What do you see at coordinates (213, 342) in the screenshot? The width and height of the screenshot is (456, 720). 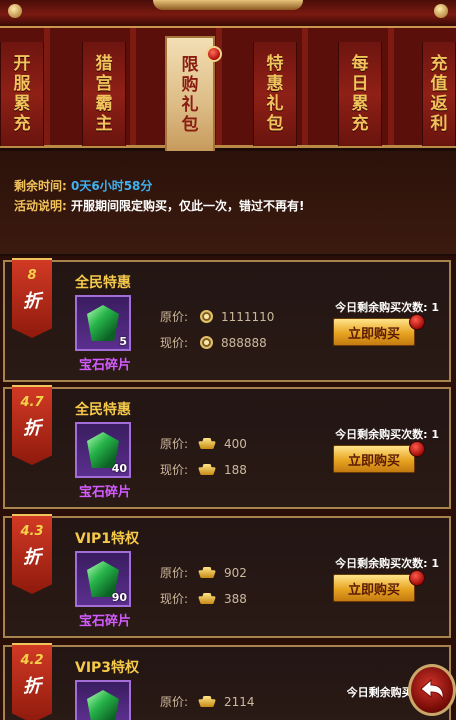 I see `current-price-row: 现价: 888888` at bounding box center [213, 342].